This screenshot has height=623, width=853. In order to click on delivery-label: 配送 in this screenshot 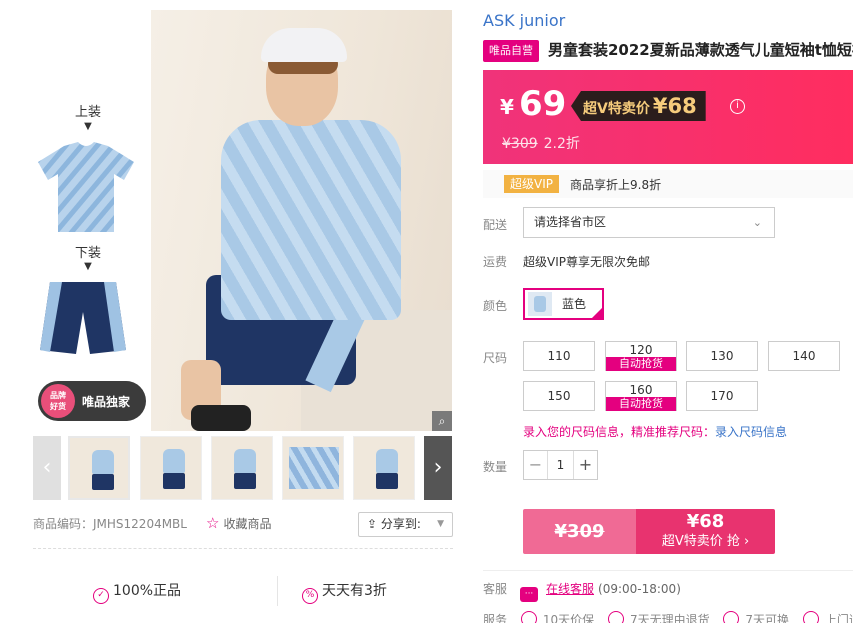, I will do `click(495, 225)`.